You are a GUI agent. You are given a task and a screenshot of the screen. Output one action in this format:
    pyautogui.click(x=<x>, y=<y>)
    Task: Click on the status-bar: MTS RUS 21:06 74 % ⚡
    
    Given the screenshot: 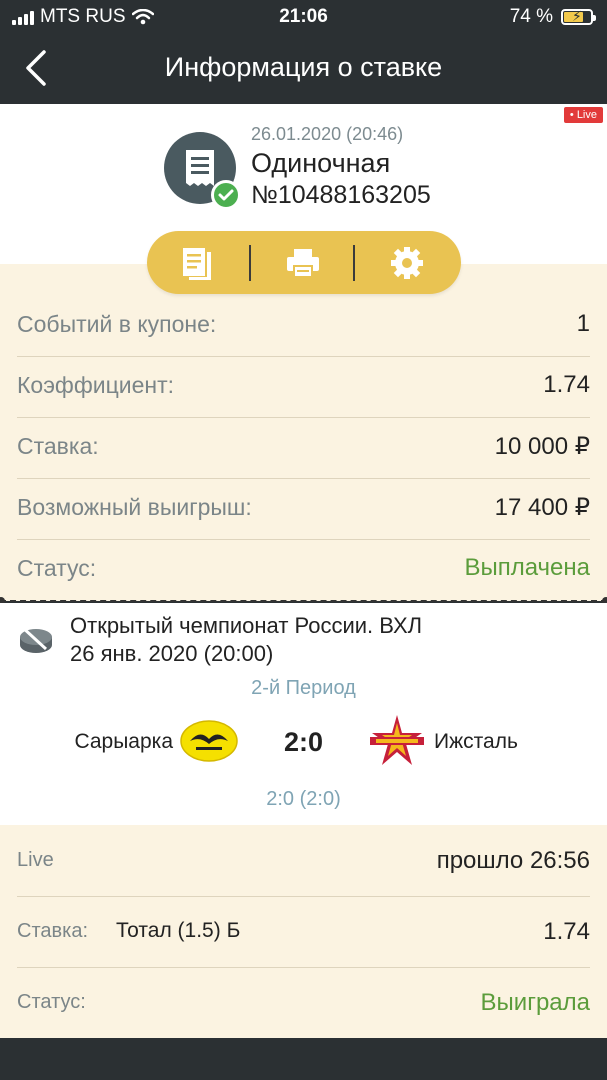 What is the action you would take?
    pyautogui.click(x=303, y=17)
    